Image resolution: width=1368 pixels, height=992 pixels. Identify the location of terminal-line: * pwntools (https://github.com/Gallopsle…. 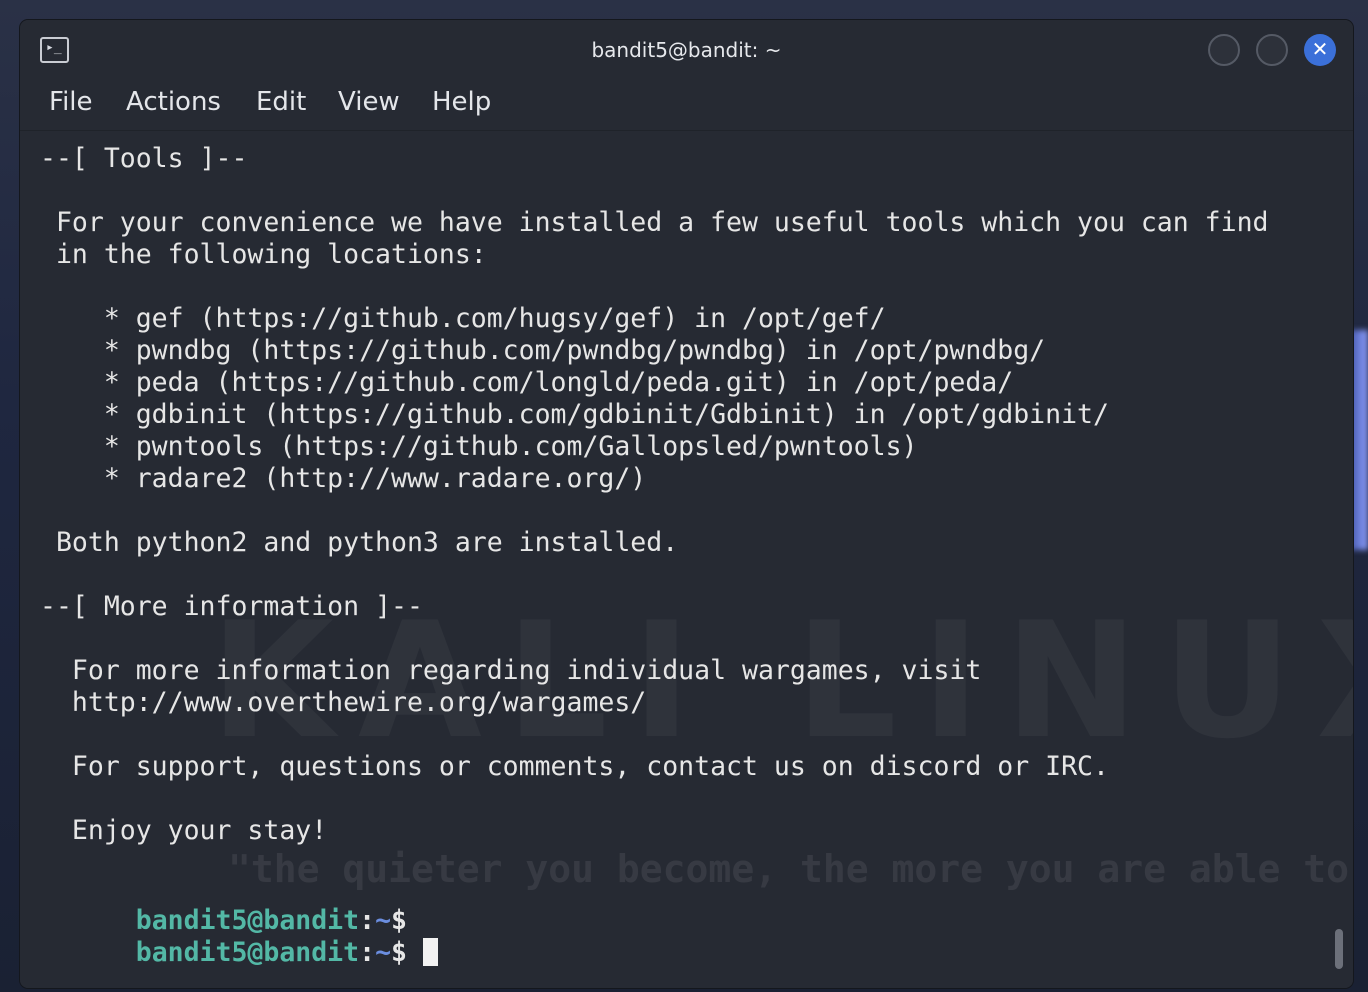
(479, 446).